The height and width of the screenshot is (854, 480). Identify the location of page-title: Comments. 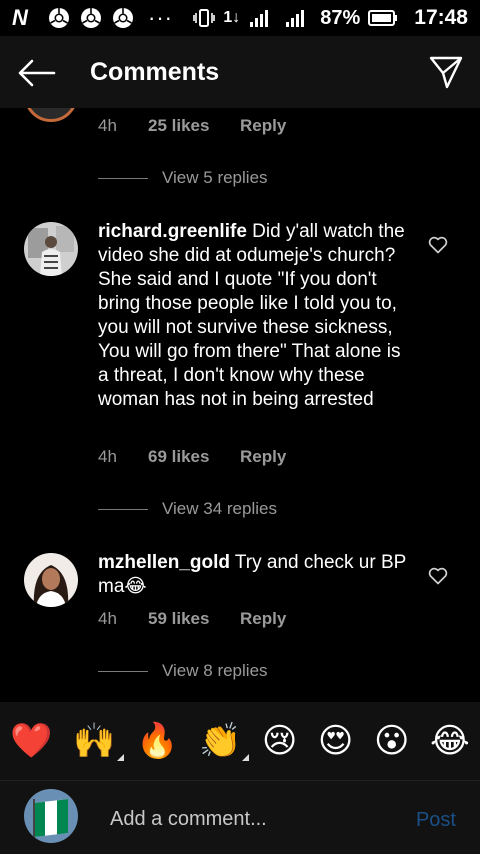
(155, 72).